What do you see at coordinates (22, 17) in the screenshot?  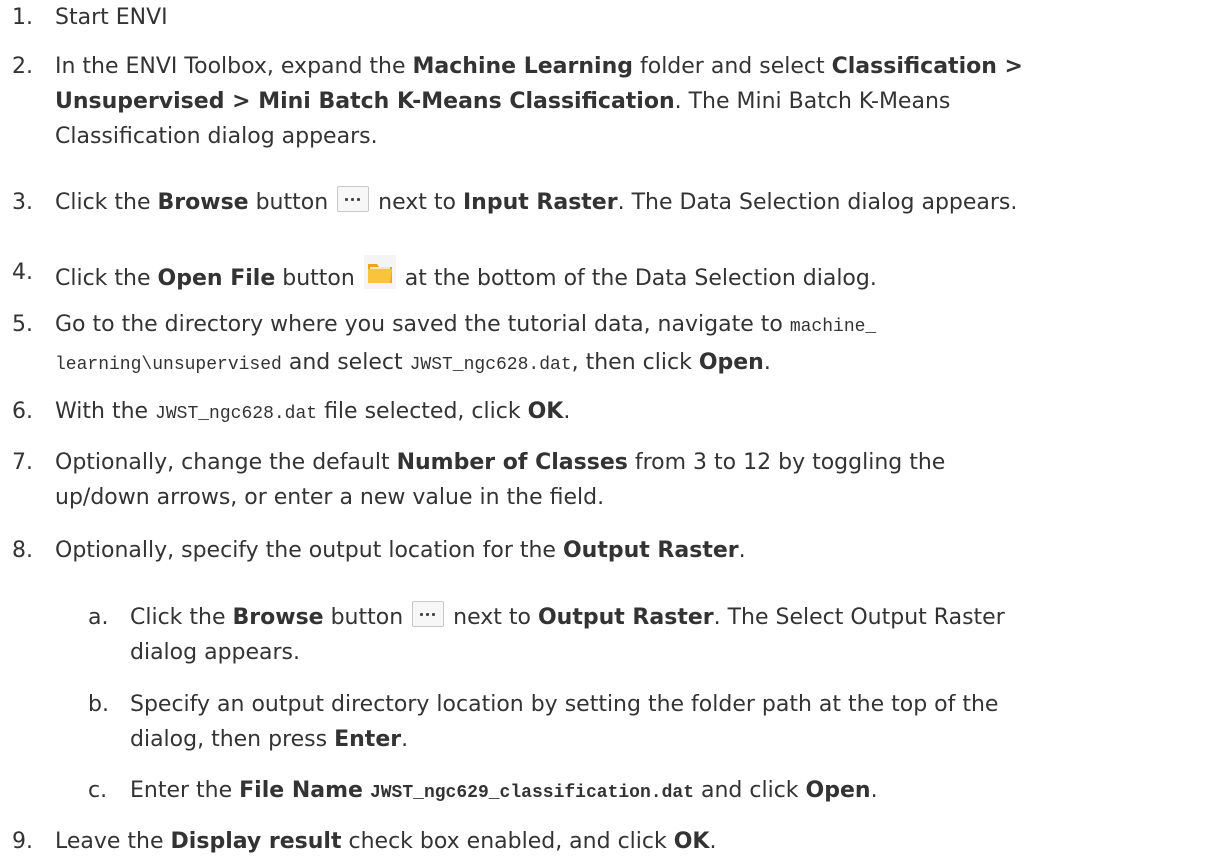 I see `step-number: 1.` at bounding box center [22, 17].